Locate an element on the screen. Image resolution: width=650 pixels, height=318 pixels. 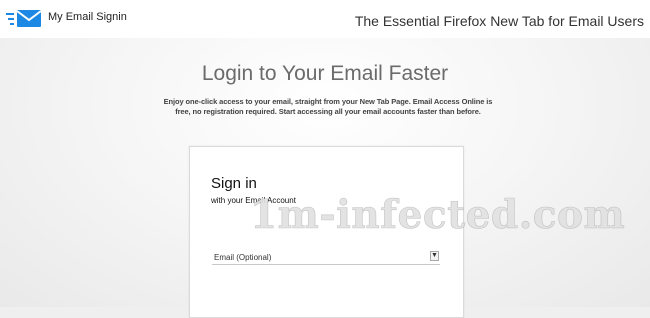
envelope-icon is located at coordinates (24, 18).